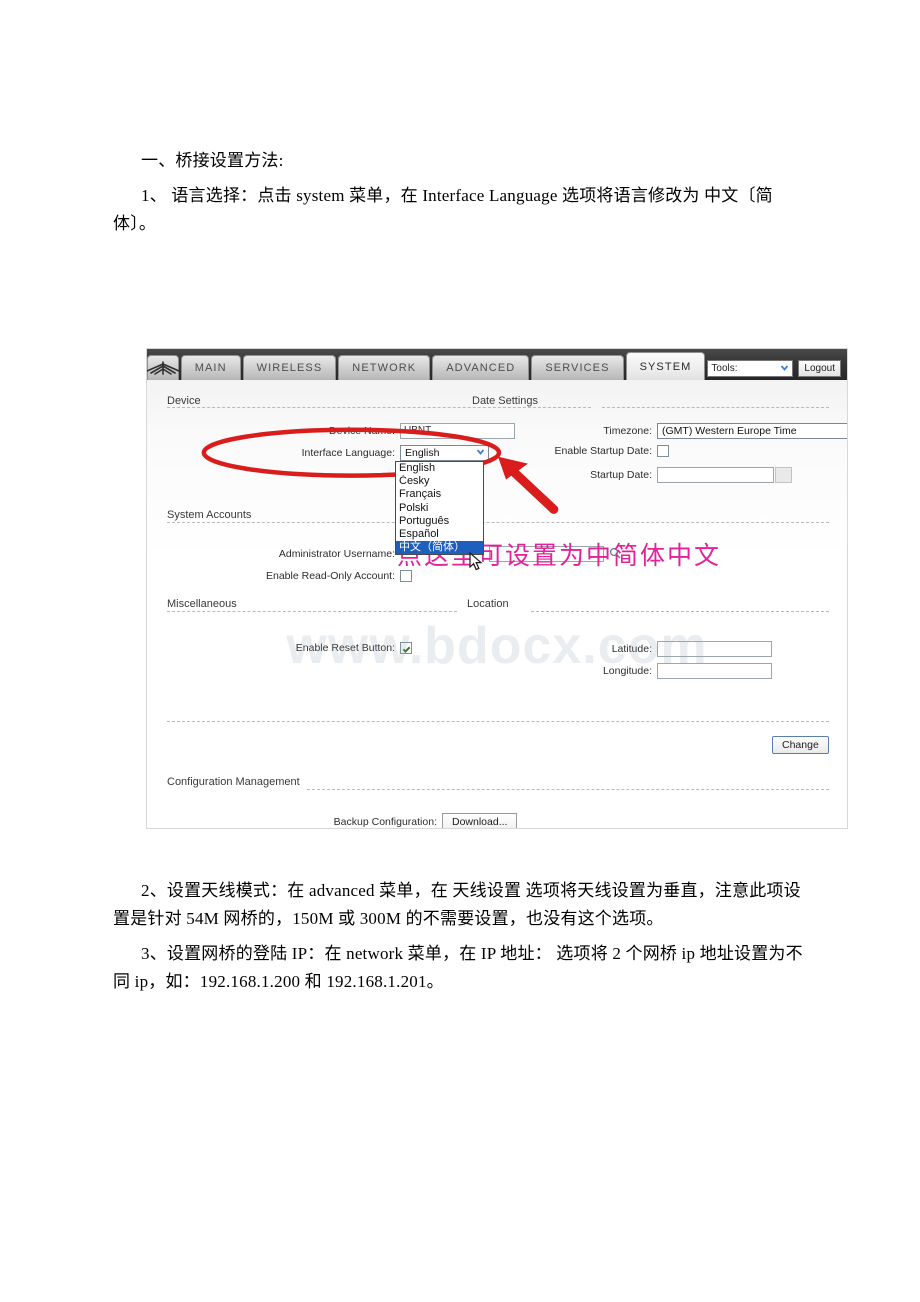 Image resolution: width=920 pixels, height=1302 pixels. What do you see at coordinates (336, 554) in the screenshot?
I see `administrator-username-label: Administrator Username:` at bounding box center [336, 554].